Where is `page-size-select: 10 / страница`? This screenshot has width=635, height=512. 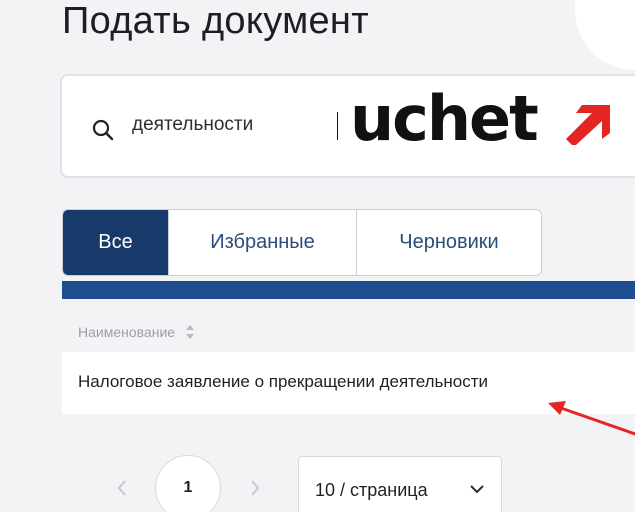
page-size-select: 10 / страница is located at coordinates (400, 484).